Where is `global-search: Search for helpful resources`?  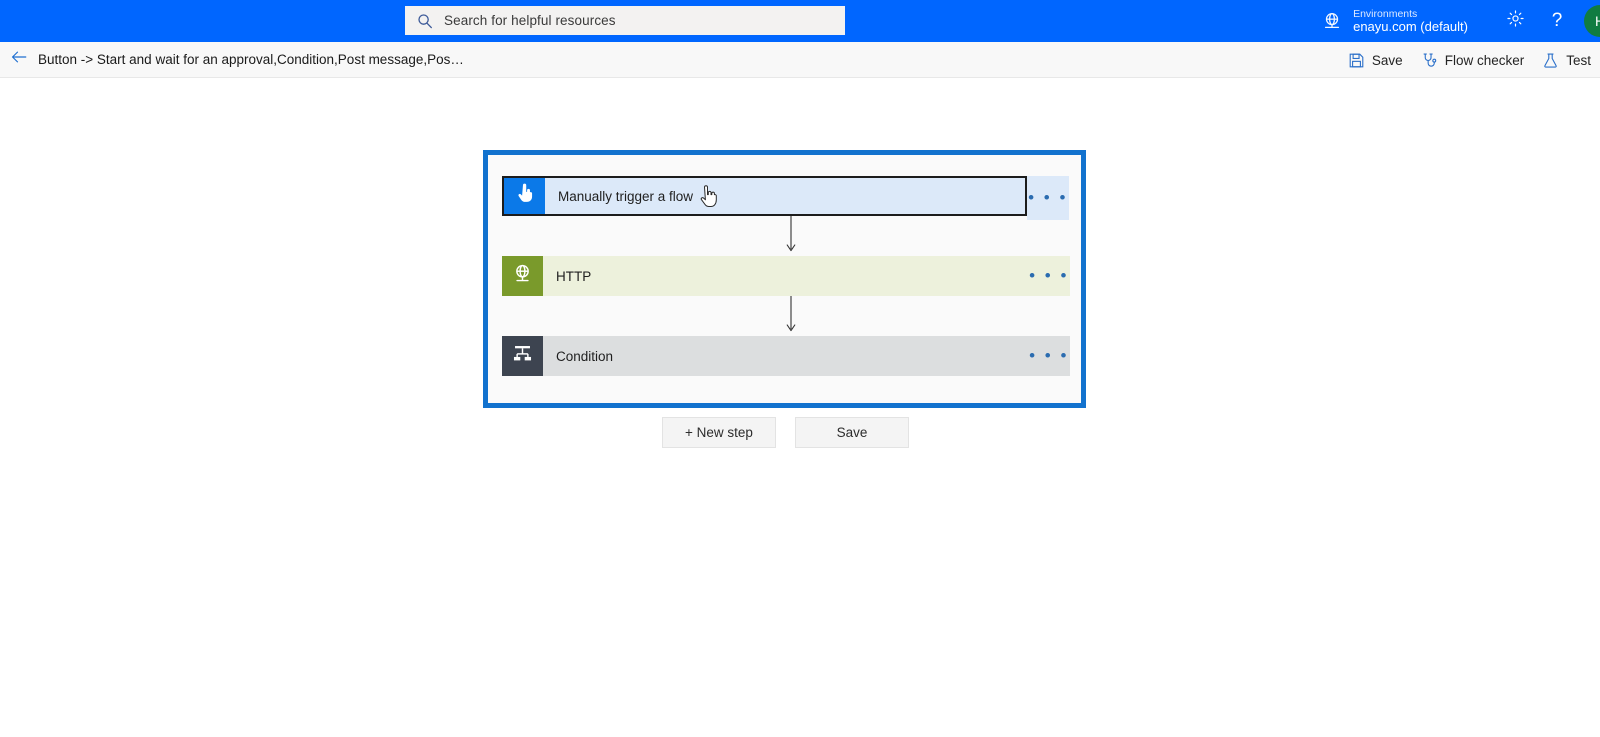
global-search: Search for helpful resources is located at coordinates (625, 20).